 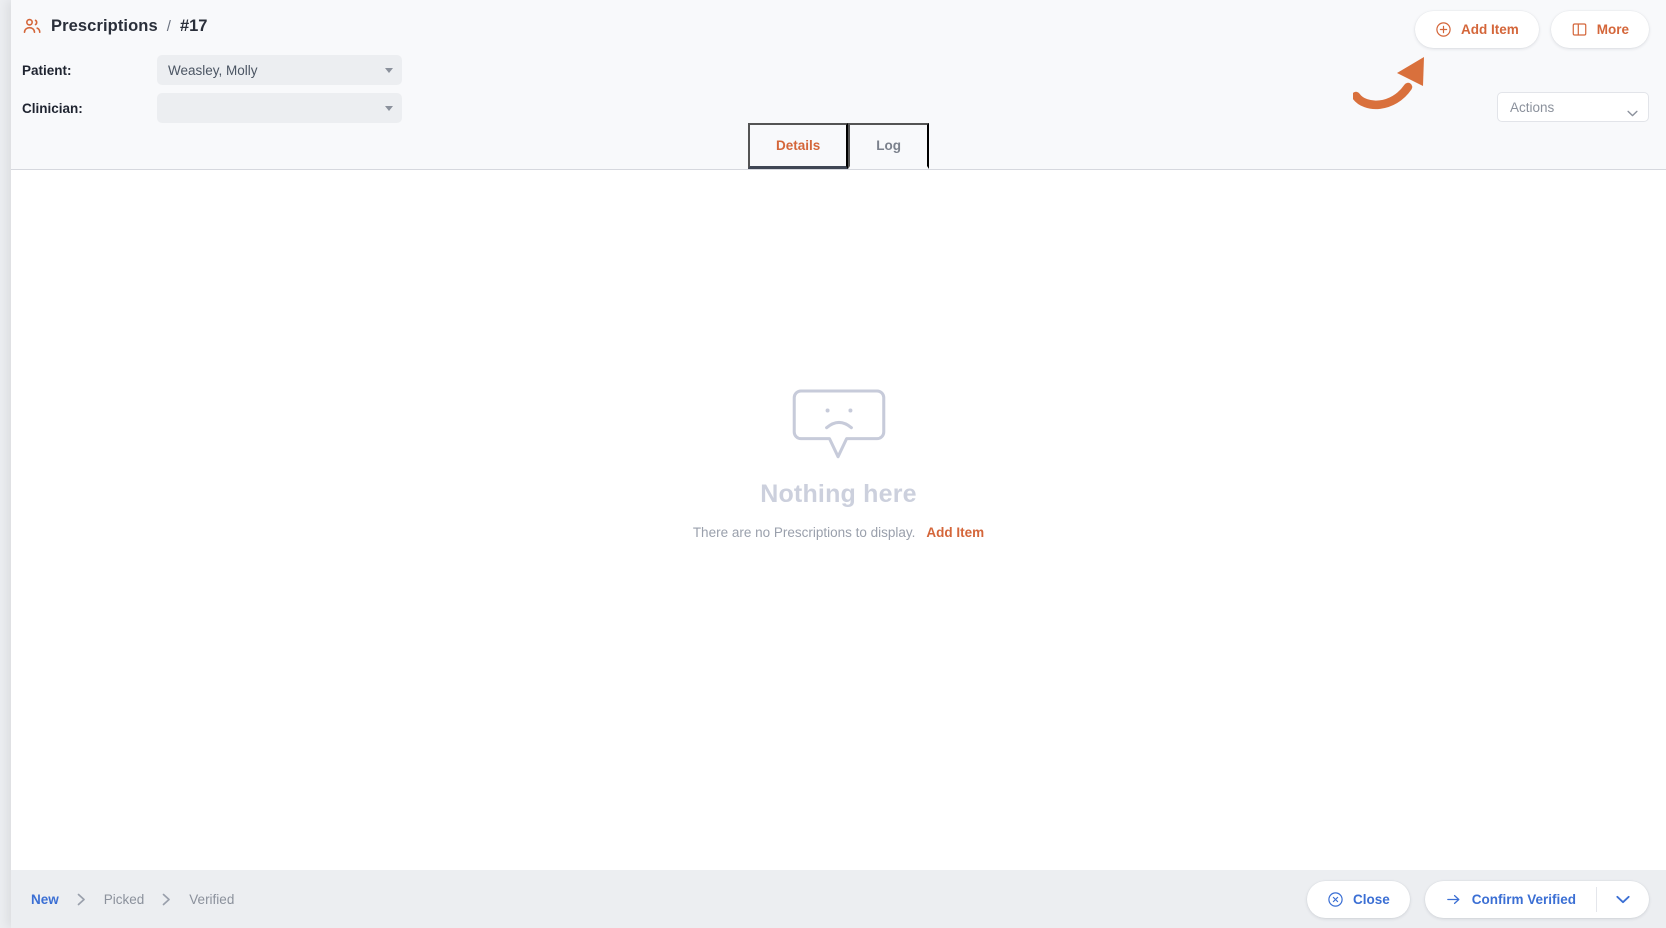 What do you see at coordinates (838, 493) in the screenshot?
I see `empty-state-title: Nothing here` at bounding box center [838, 493].